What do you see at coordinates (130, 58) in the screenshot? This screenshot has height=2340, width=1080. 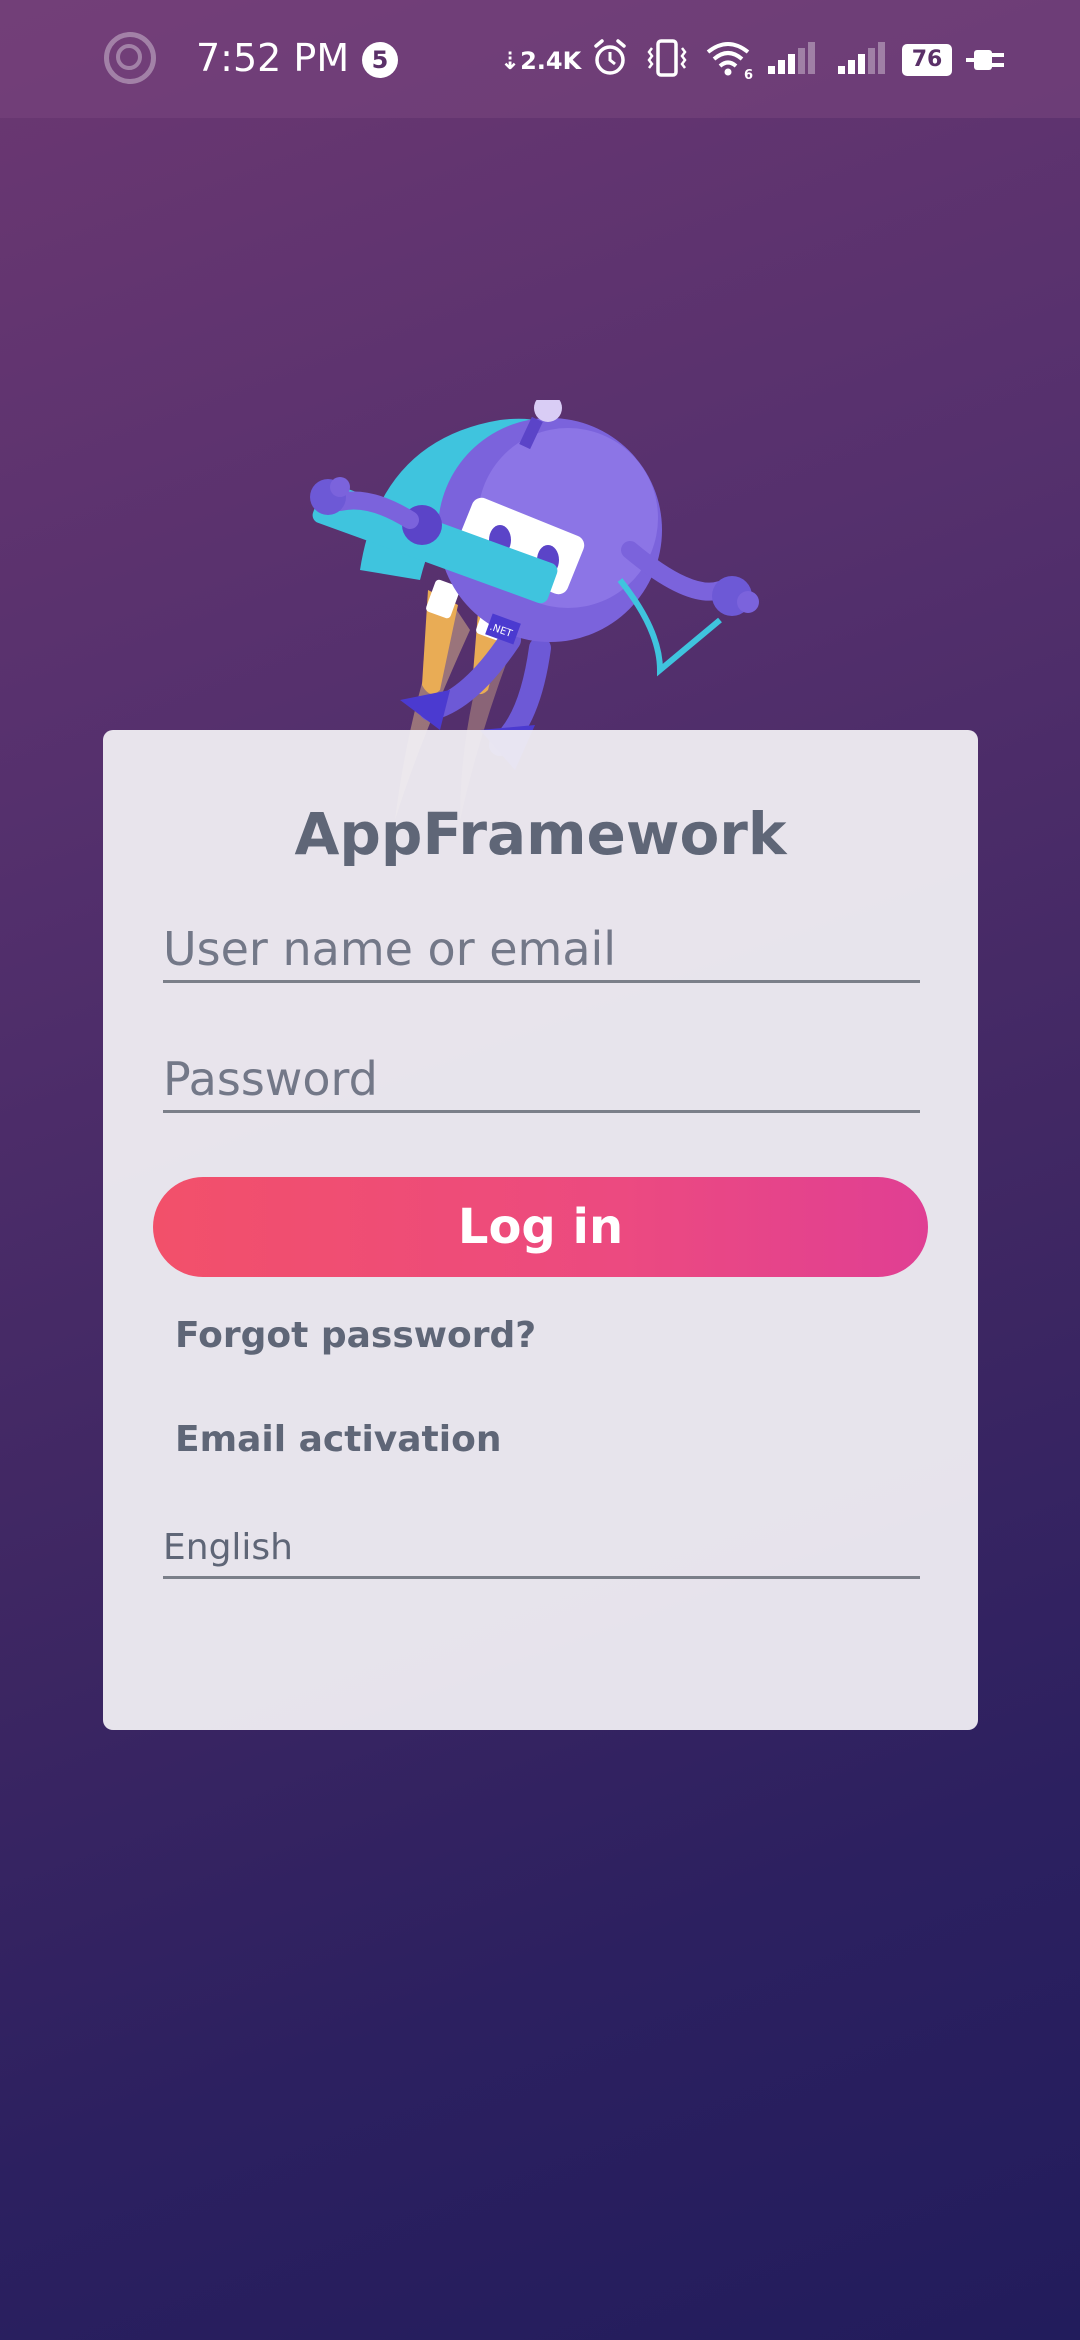 I see `record-icon` at bounding box center [130, 58].